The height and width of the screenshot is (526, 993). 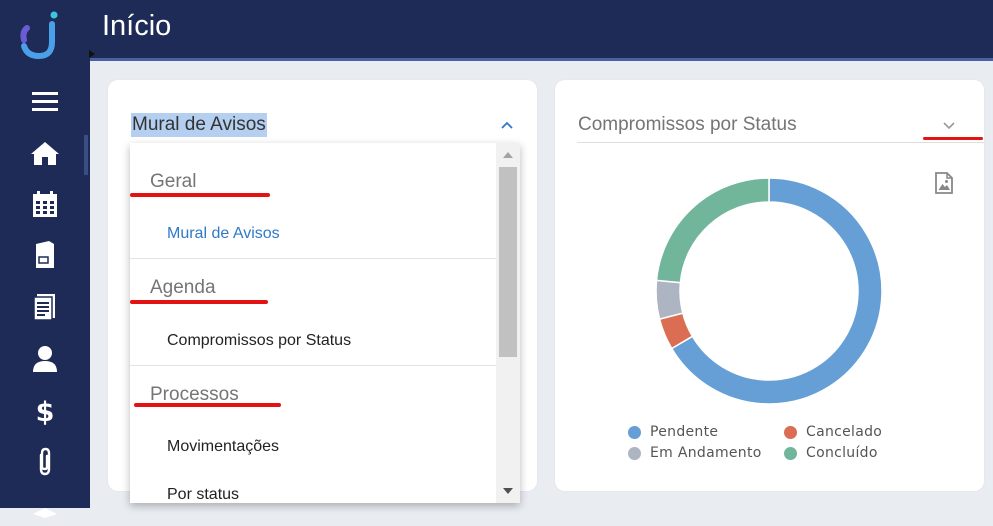 I want to click on dropdown-group-agenda: Agenda, so click(x=183, y=287).